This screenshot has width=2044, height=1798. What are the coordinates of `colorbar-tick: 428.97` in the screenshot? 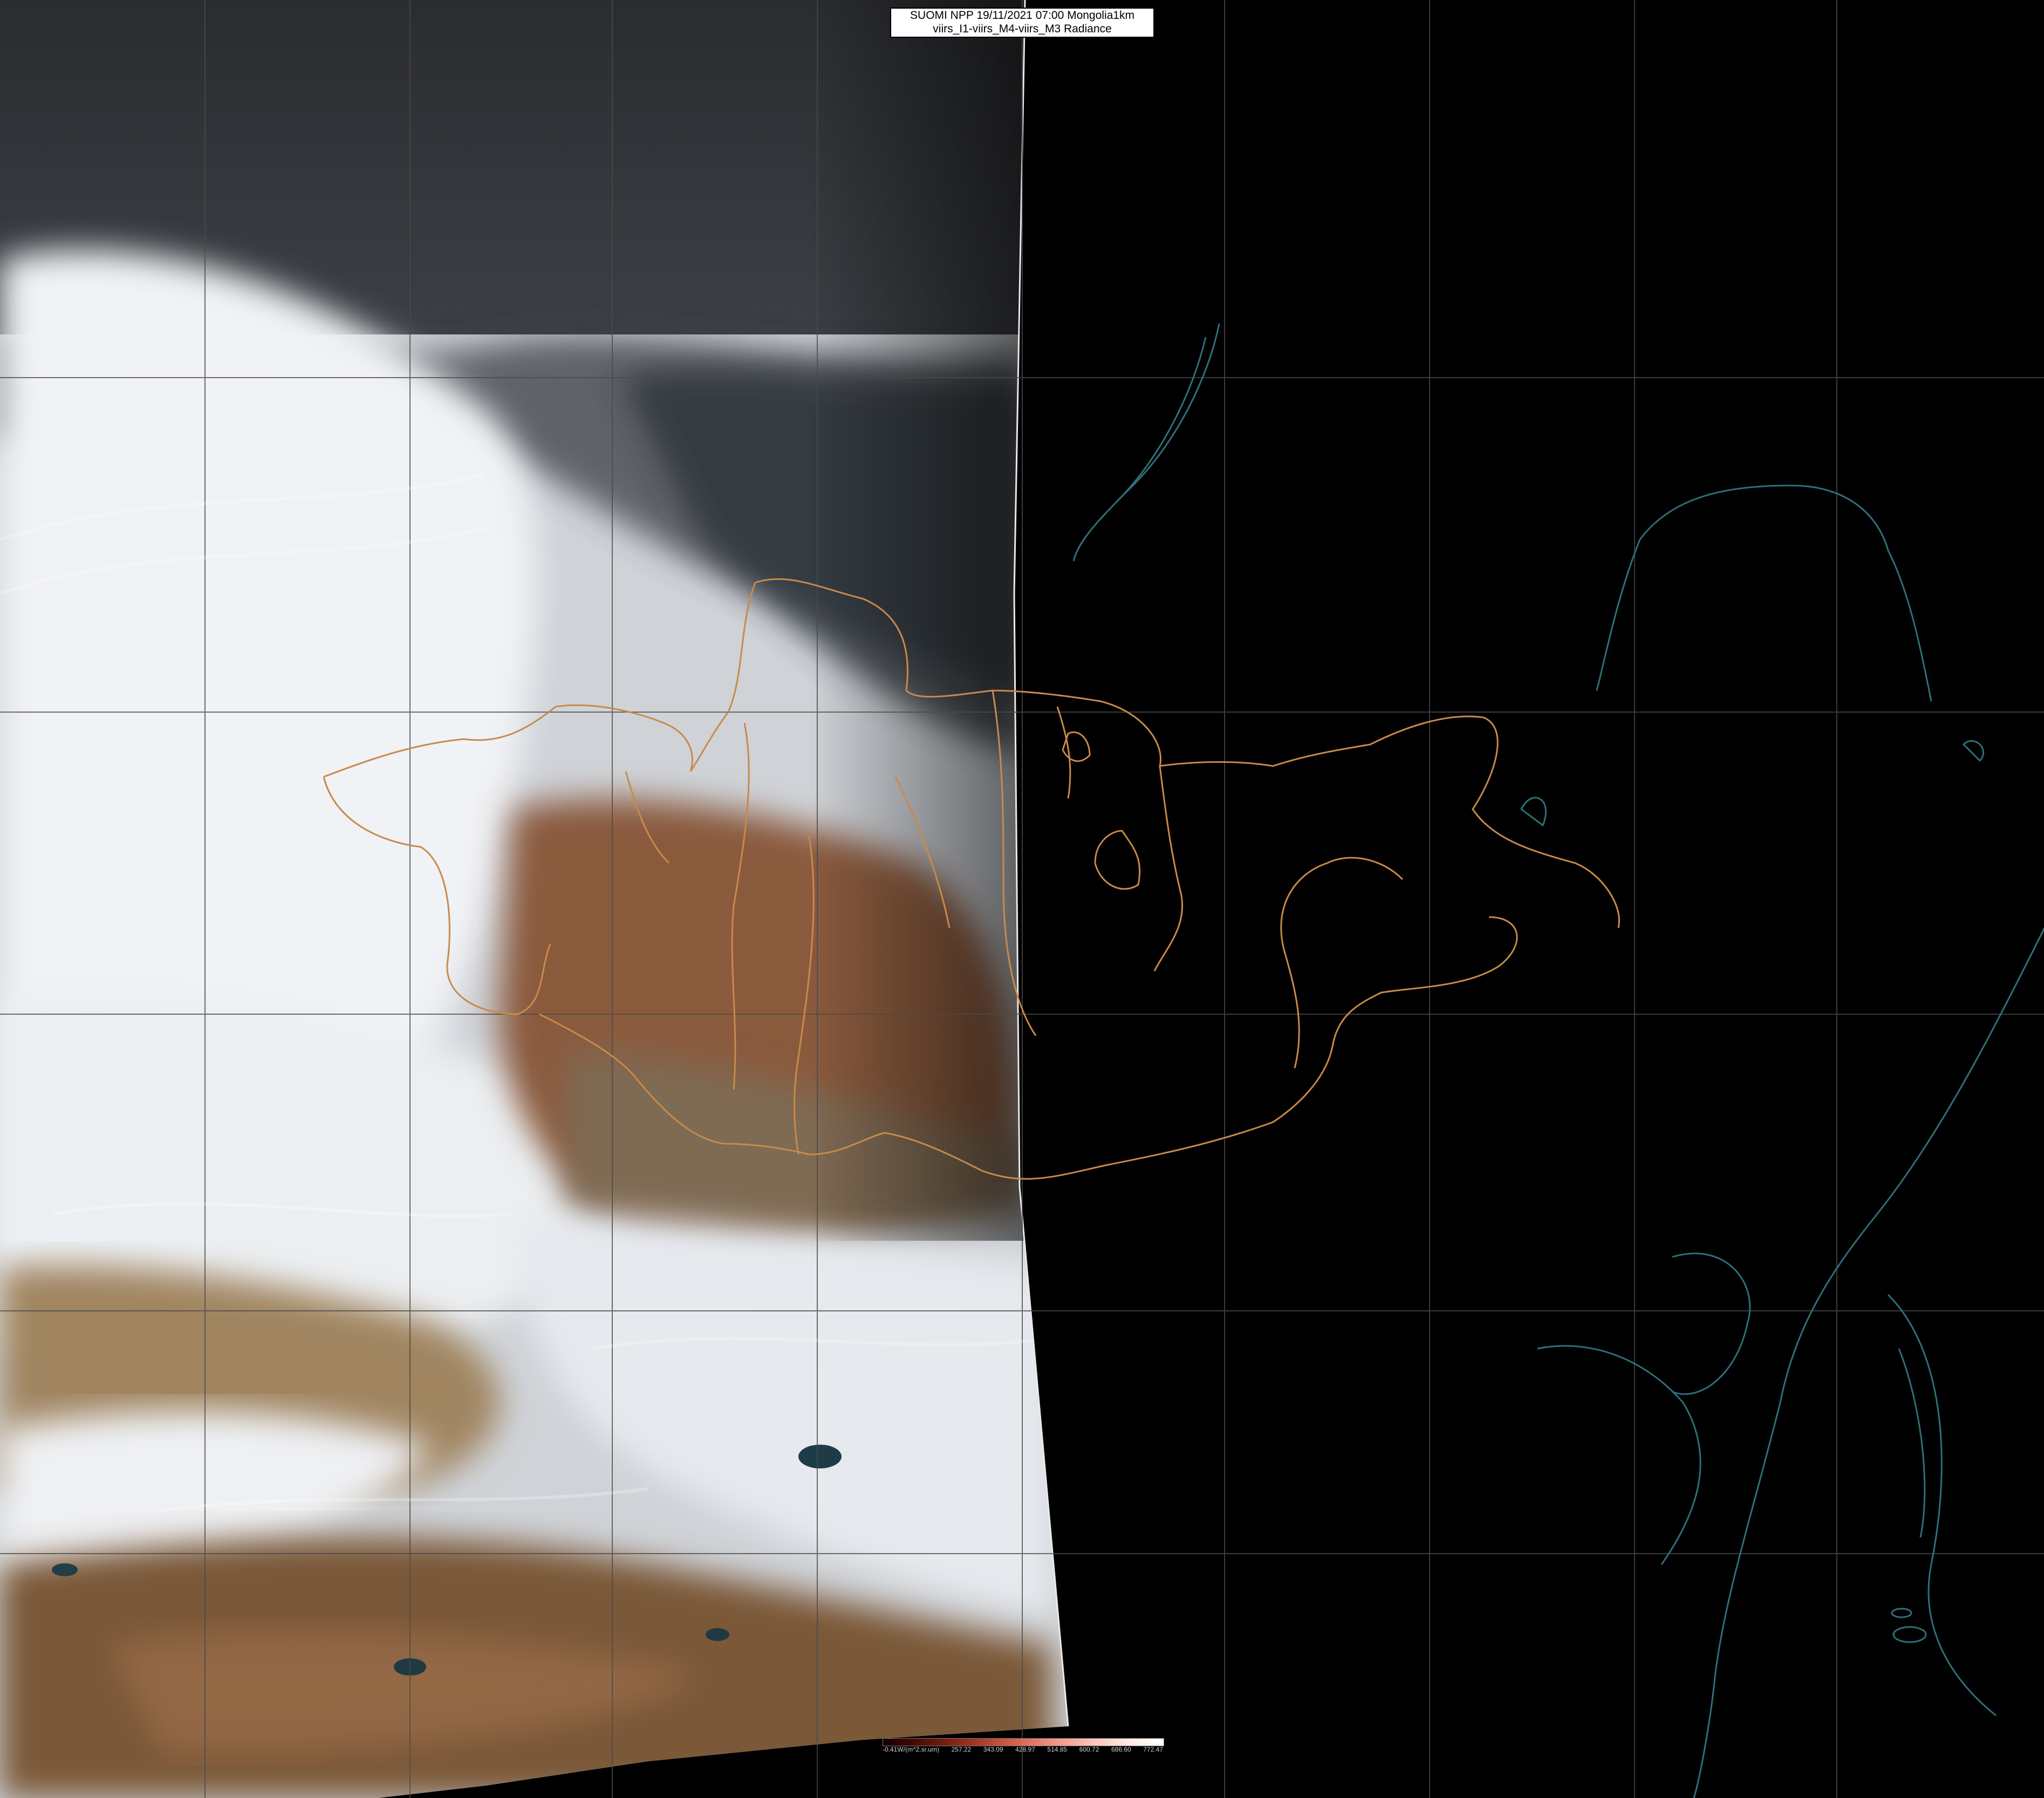 It's located at (1025, 1750).